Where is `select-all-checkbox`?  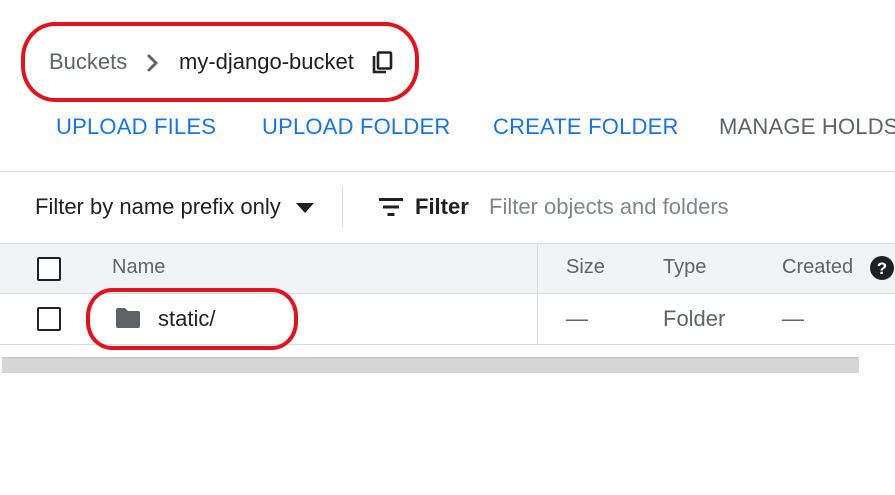 select-all-checkbox is located at coordinates (49, 269).